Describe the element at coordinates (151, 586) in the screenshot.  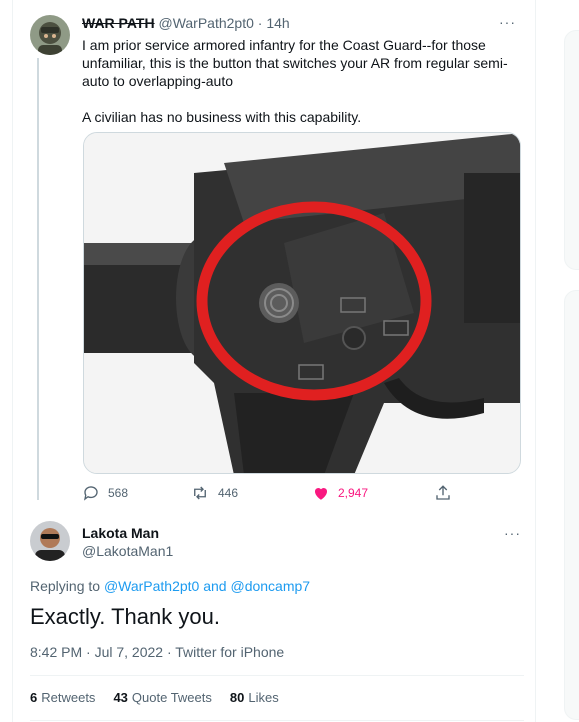
I see `mention-link: @WarPath2pt0` at that location.